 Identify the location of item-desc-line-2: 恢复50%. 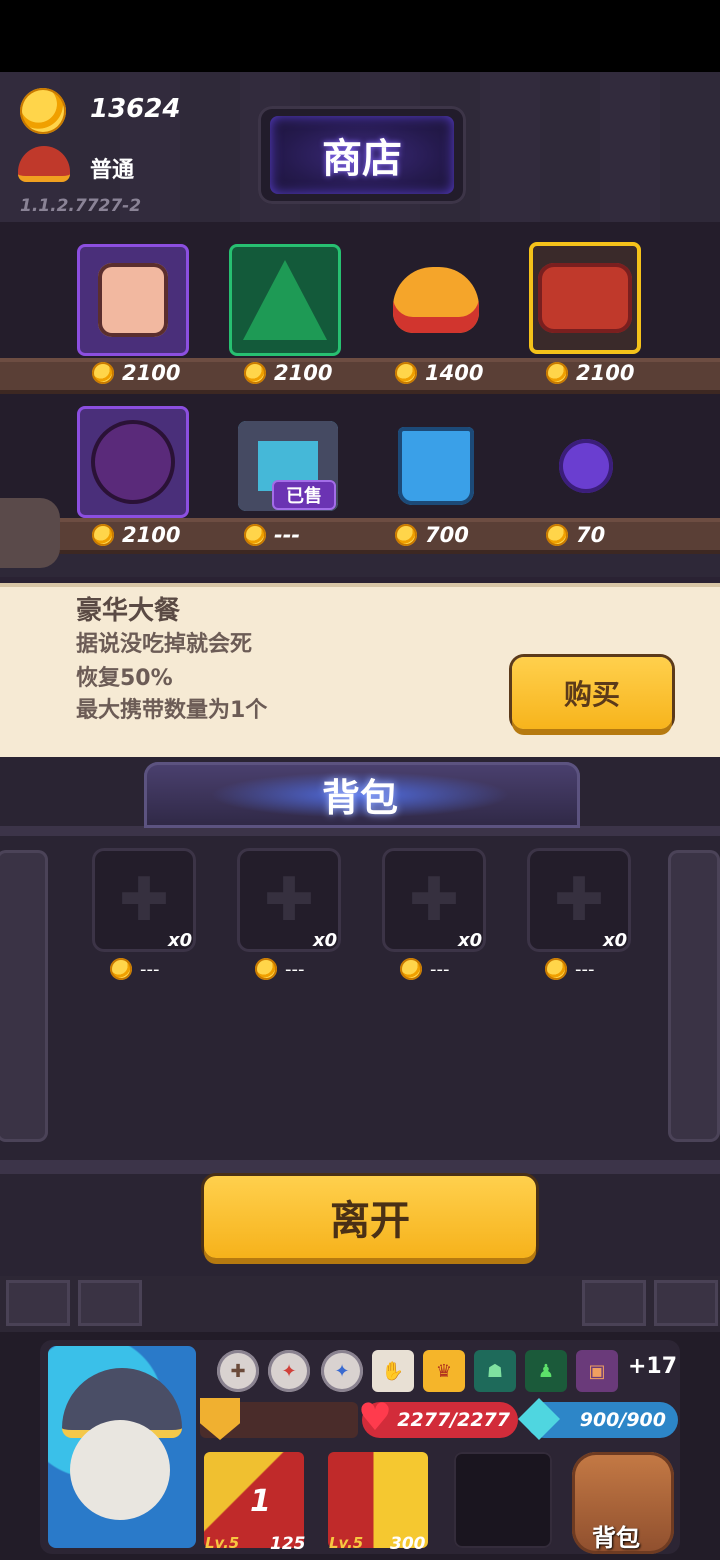
(124, 678).